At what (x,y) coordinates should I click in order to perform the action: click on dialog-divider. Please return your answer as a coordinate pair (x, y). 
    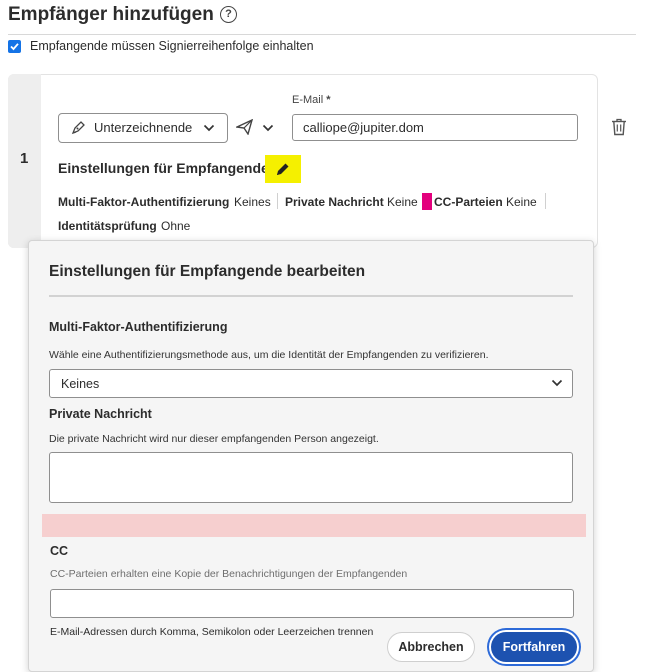
    Looking at the image, I should click on (311, 296).